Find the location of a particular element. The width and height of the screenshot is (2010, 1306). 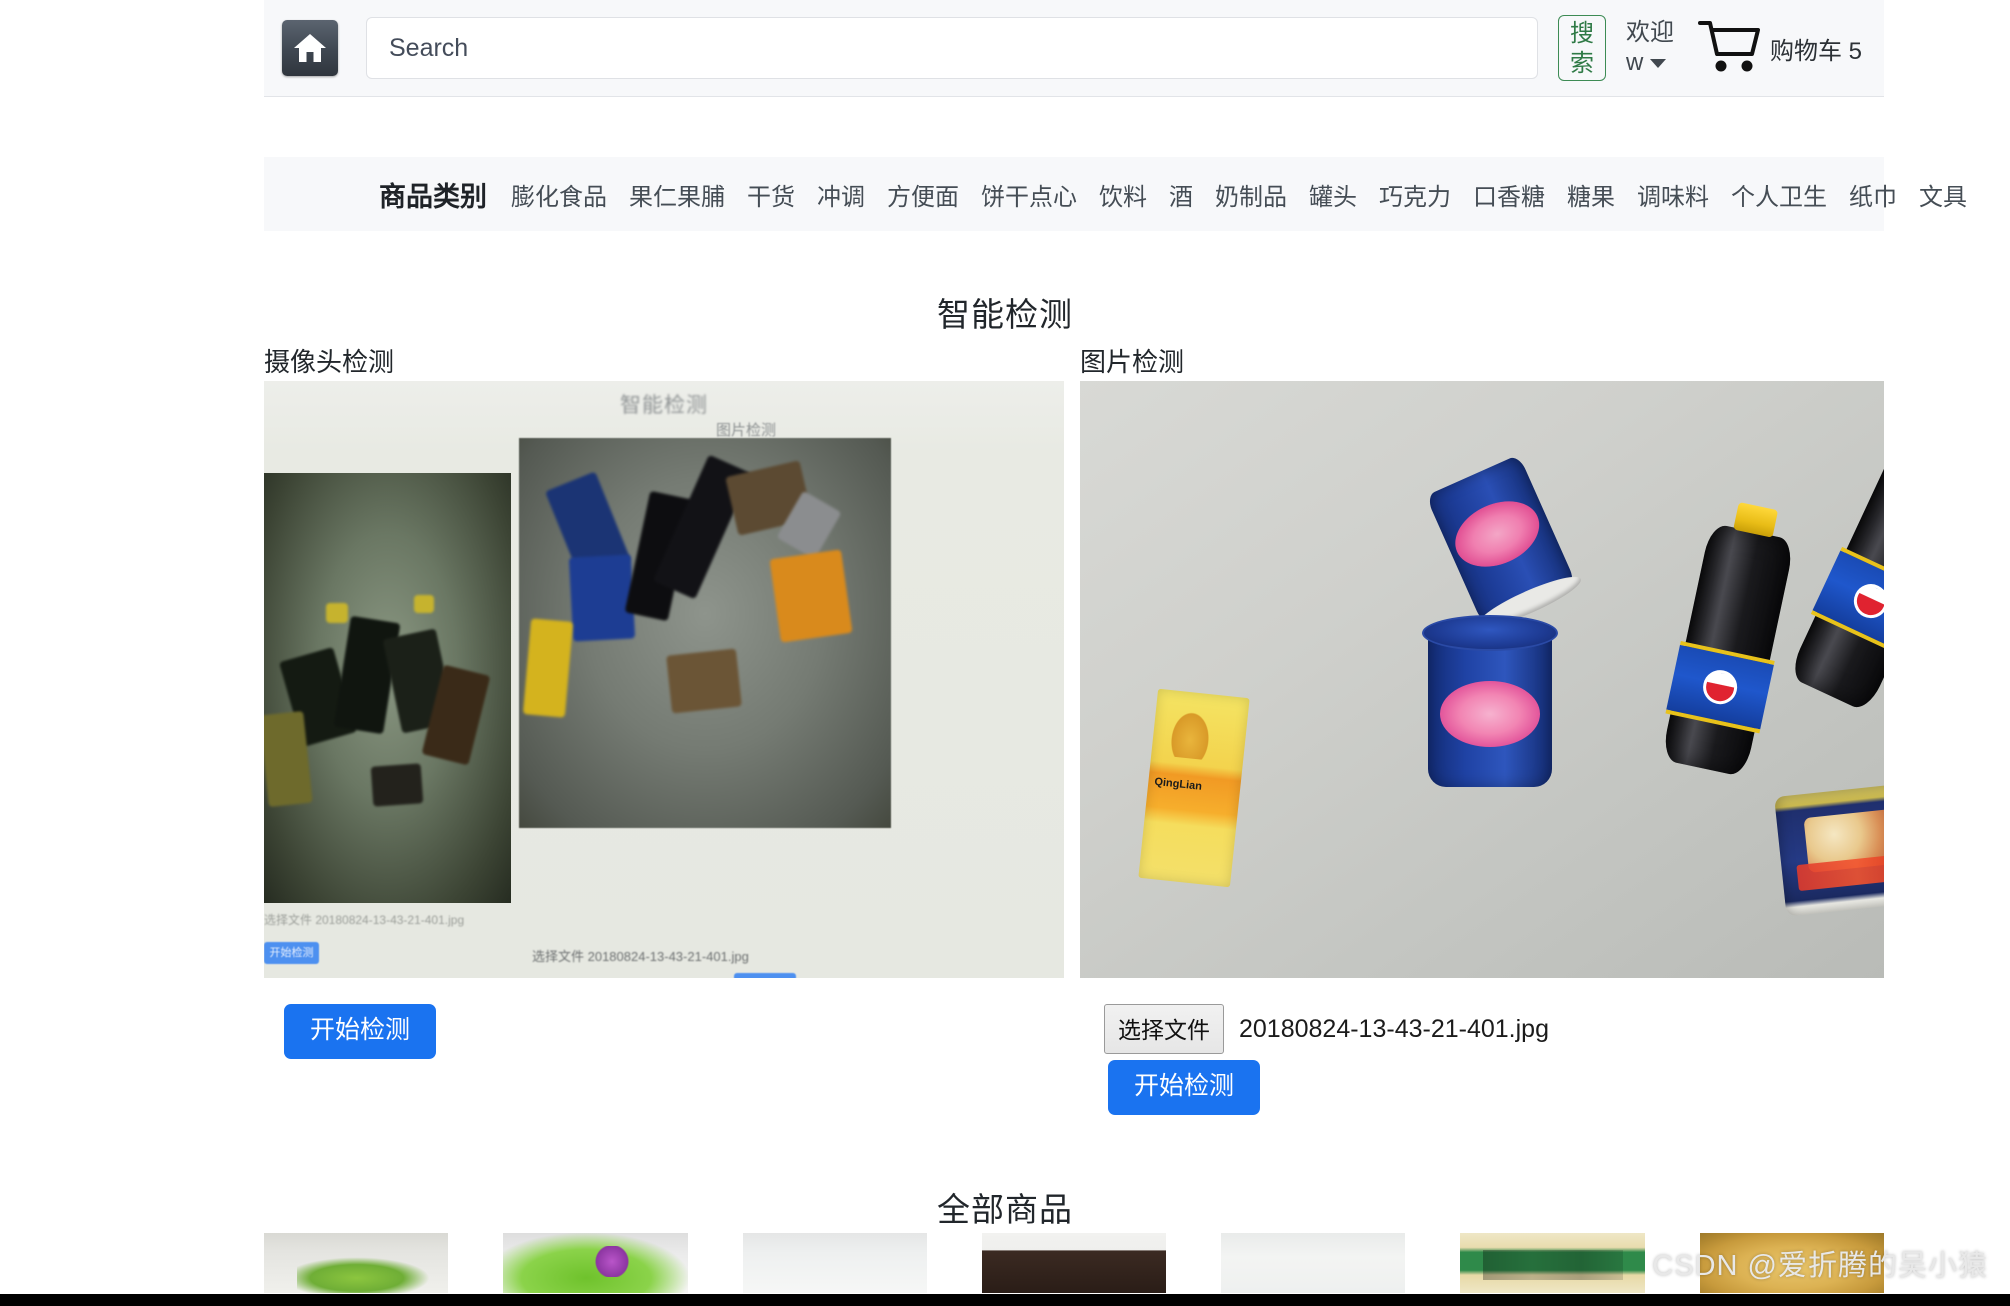

user-name: w is located at coordinates (1634, 62).